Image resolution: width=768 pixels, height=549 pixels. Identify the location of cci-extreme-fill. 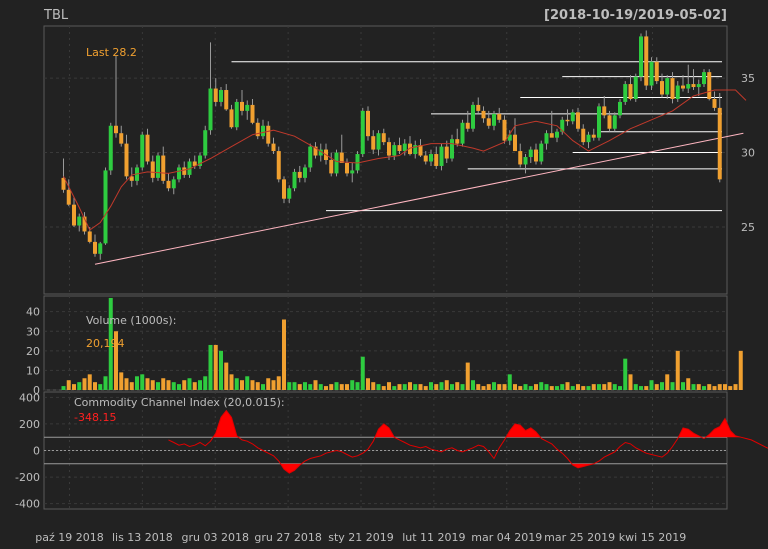
(523, 430).